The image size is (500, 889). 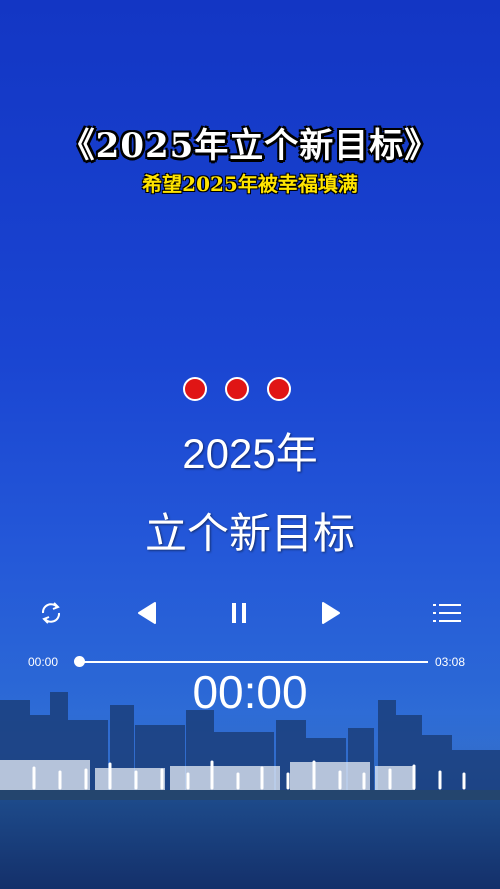 I want to click on repeat-icon, so click(x=51, y=613).